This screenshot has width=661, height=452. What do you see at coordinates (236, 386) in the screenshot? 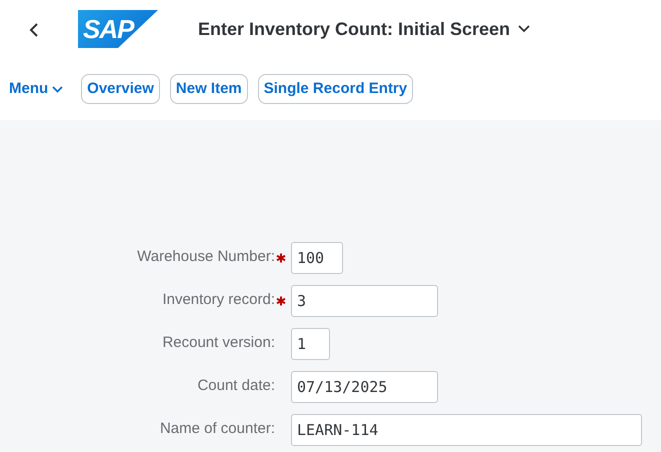
I see `field-label: Count date:` at bounding box center [236, 386].